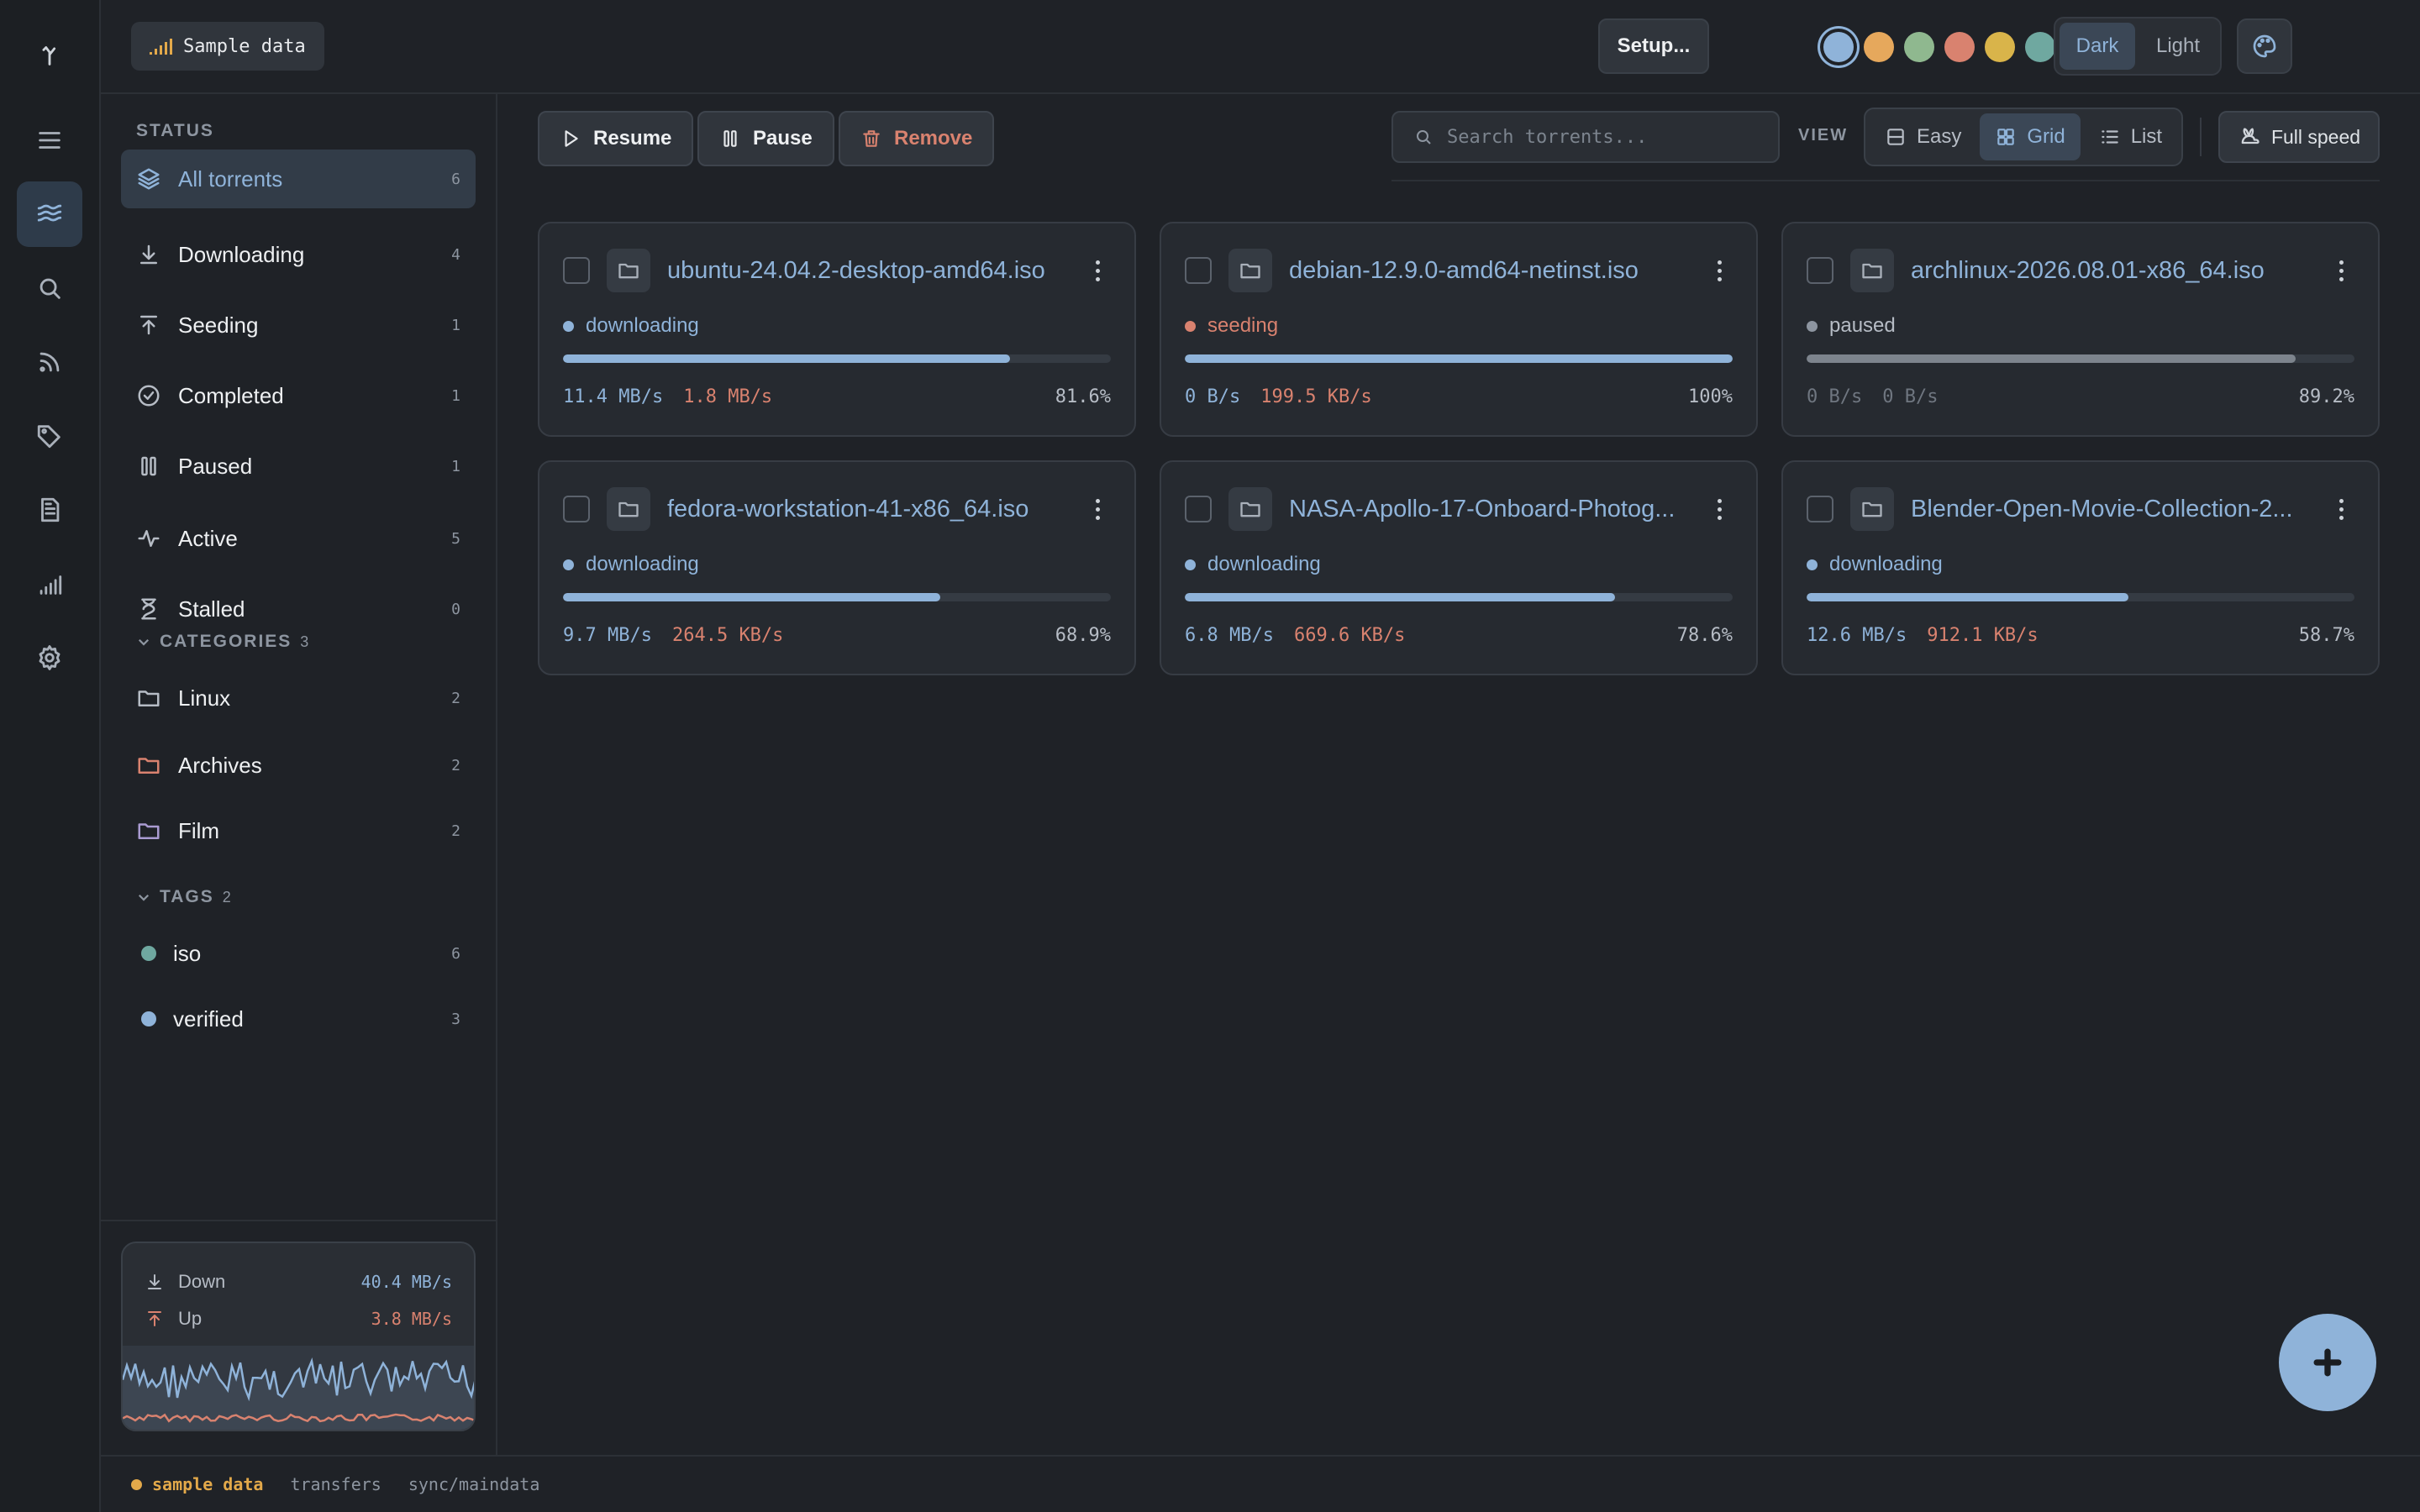 The width and height of the screenshot is (2420, 1512). What do you see at coordinates (2138, 46) in the screenshot?
I see `theme-mode-toggle: Dark Light` at bounding box center [2138, 46].